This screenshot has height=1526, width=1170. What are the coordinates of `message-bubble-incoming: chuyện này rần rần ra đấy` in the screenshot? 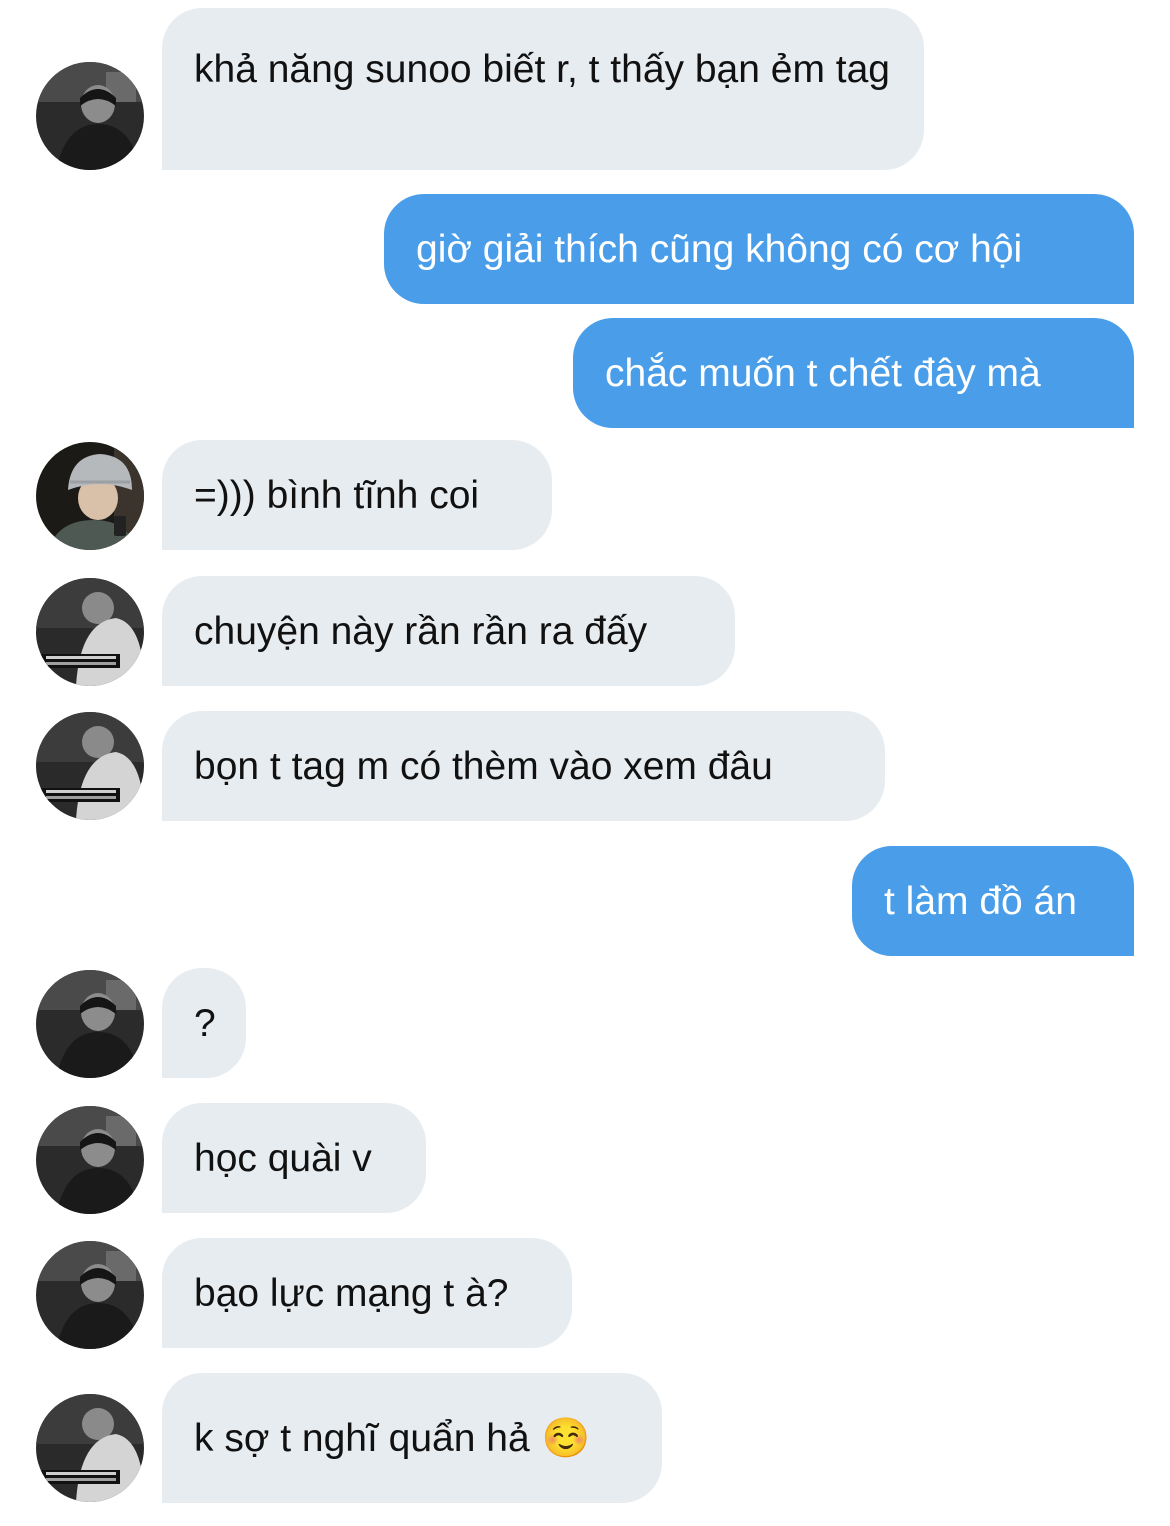 It's located at (448, 631).